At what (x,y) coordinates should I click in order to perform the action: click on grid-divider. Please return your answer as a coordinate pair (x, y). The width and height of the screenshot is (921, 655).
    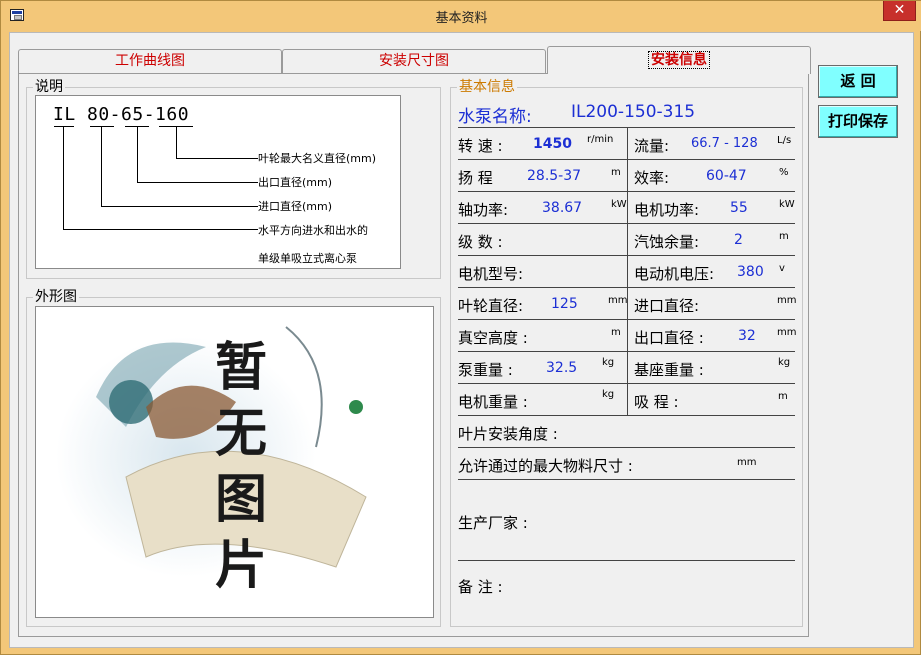
    Looking at the image, I should click on (627, 271).